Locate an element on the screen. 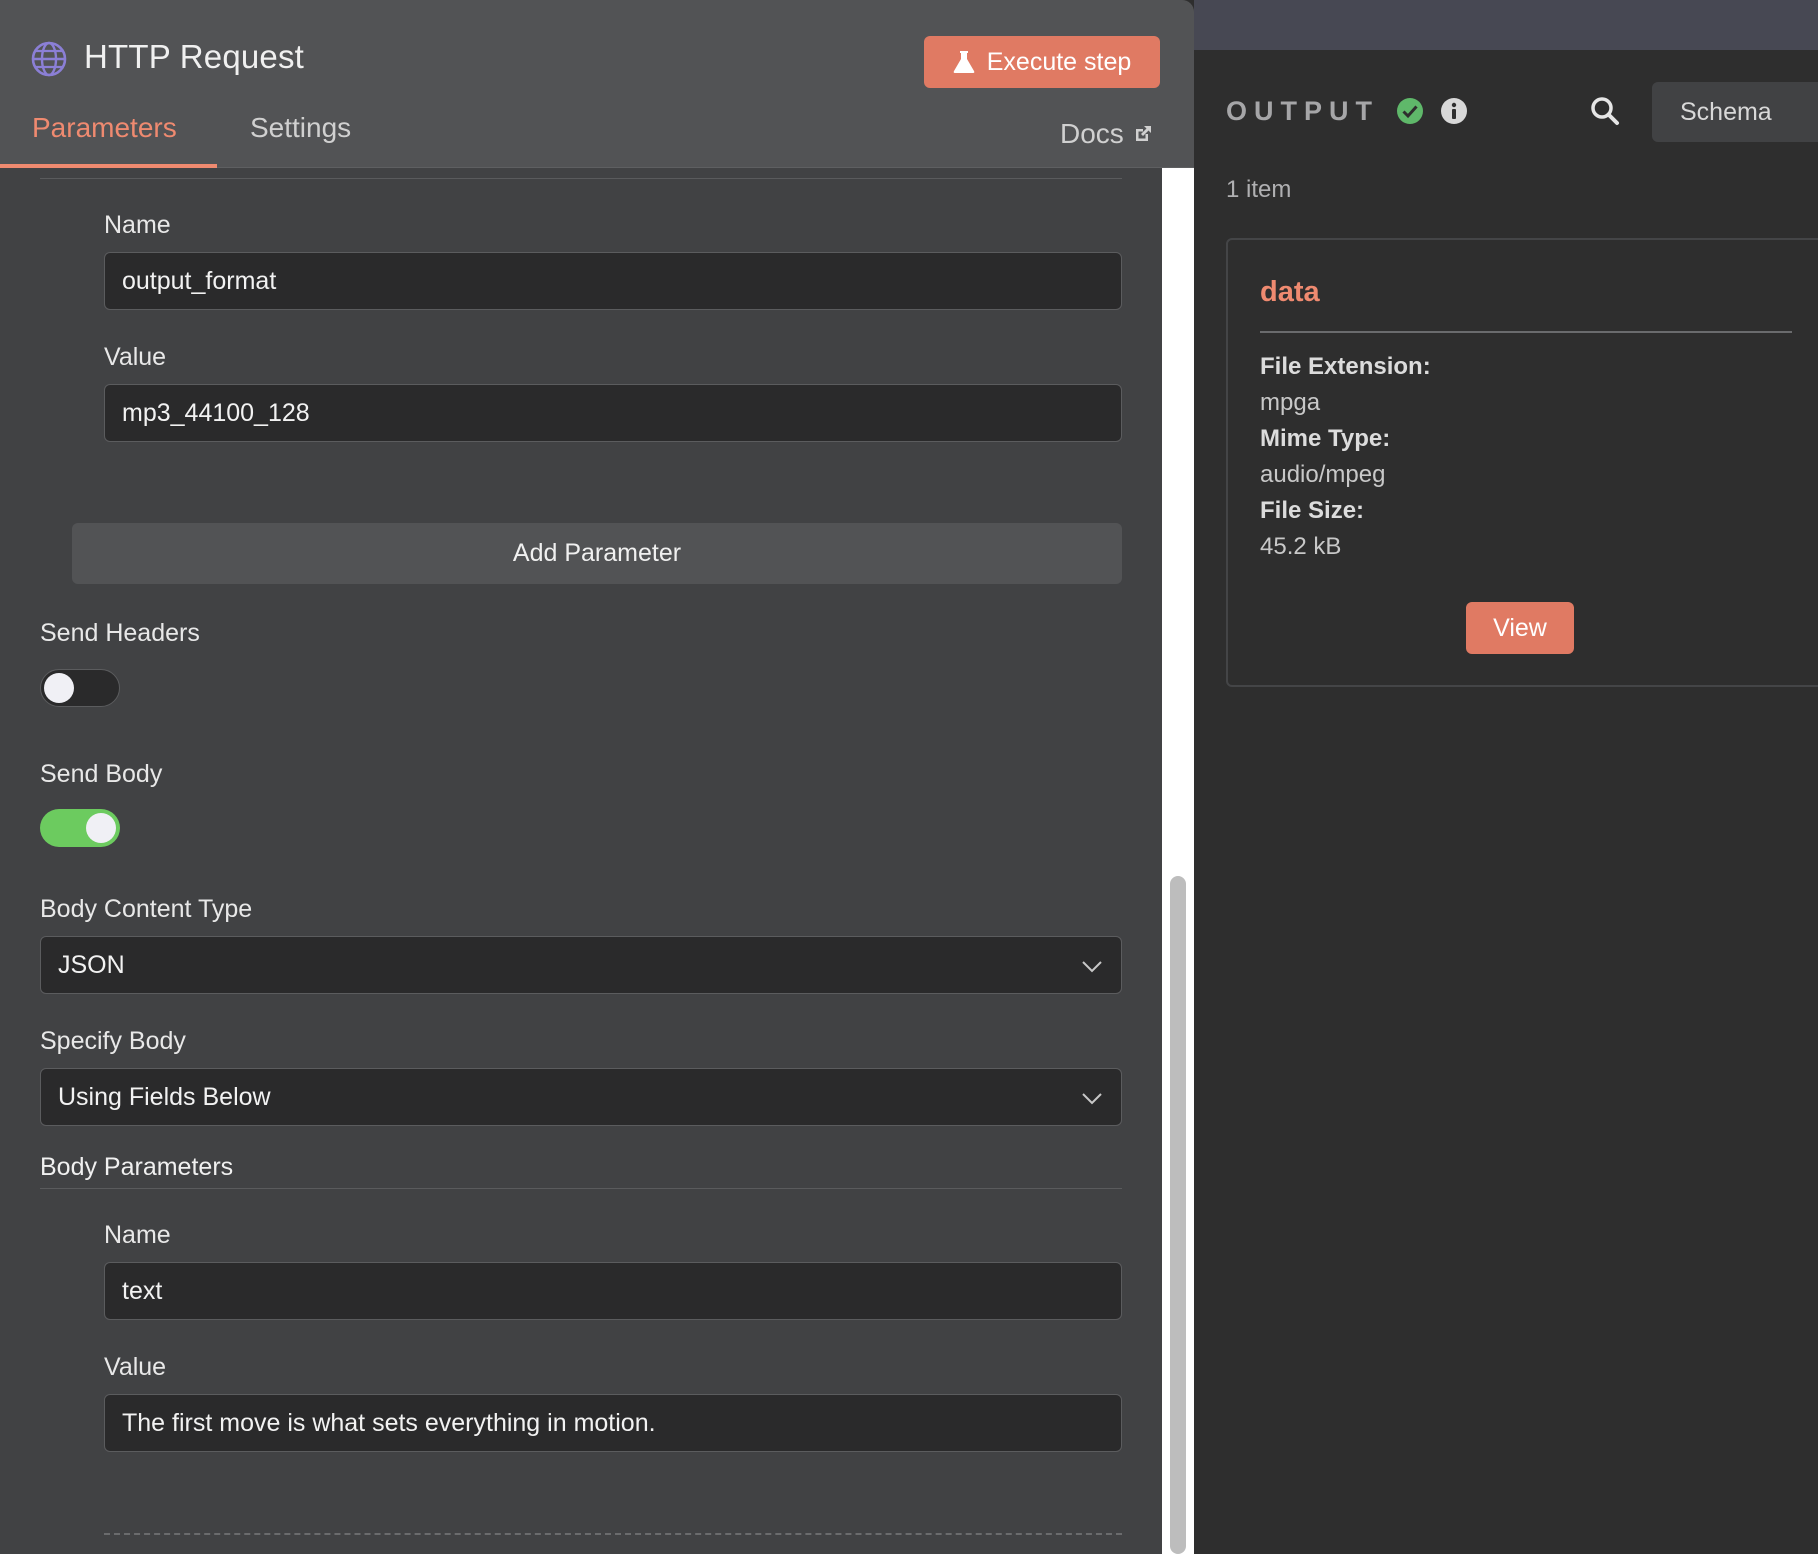 The width and height of the screenshot is (1818, 1554). mime-type-key: Mime Type: is located at coordinates (1325, 438).